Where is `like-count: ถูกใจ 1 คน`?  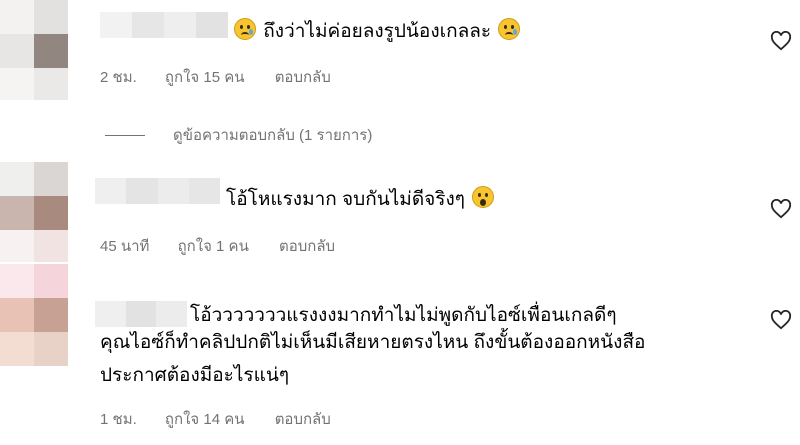
like-count: ถูกใจ 1 คน is located at coordinates (213, 246).